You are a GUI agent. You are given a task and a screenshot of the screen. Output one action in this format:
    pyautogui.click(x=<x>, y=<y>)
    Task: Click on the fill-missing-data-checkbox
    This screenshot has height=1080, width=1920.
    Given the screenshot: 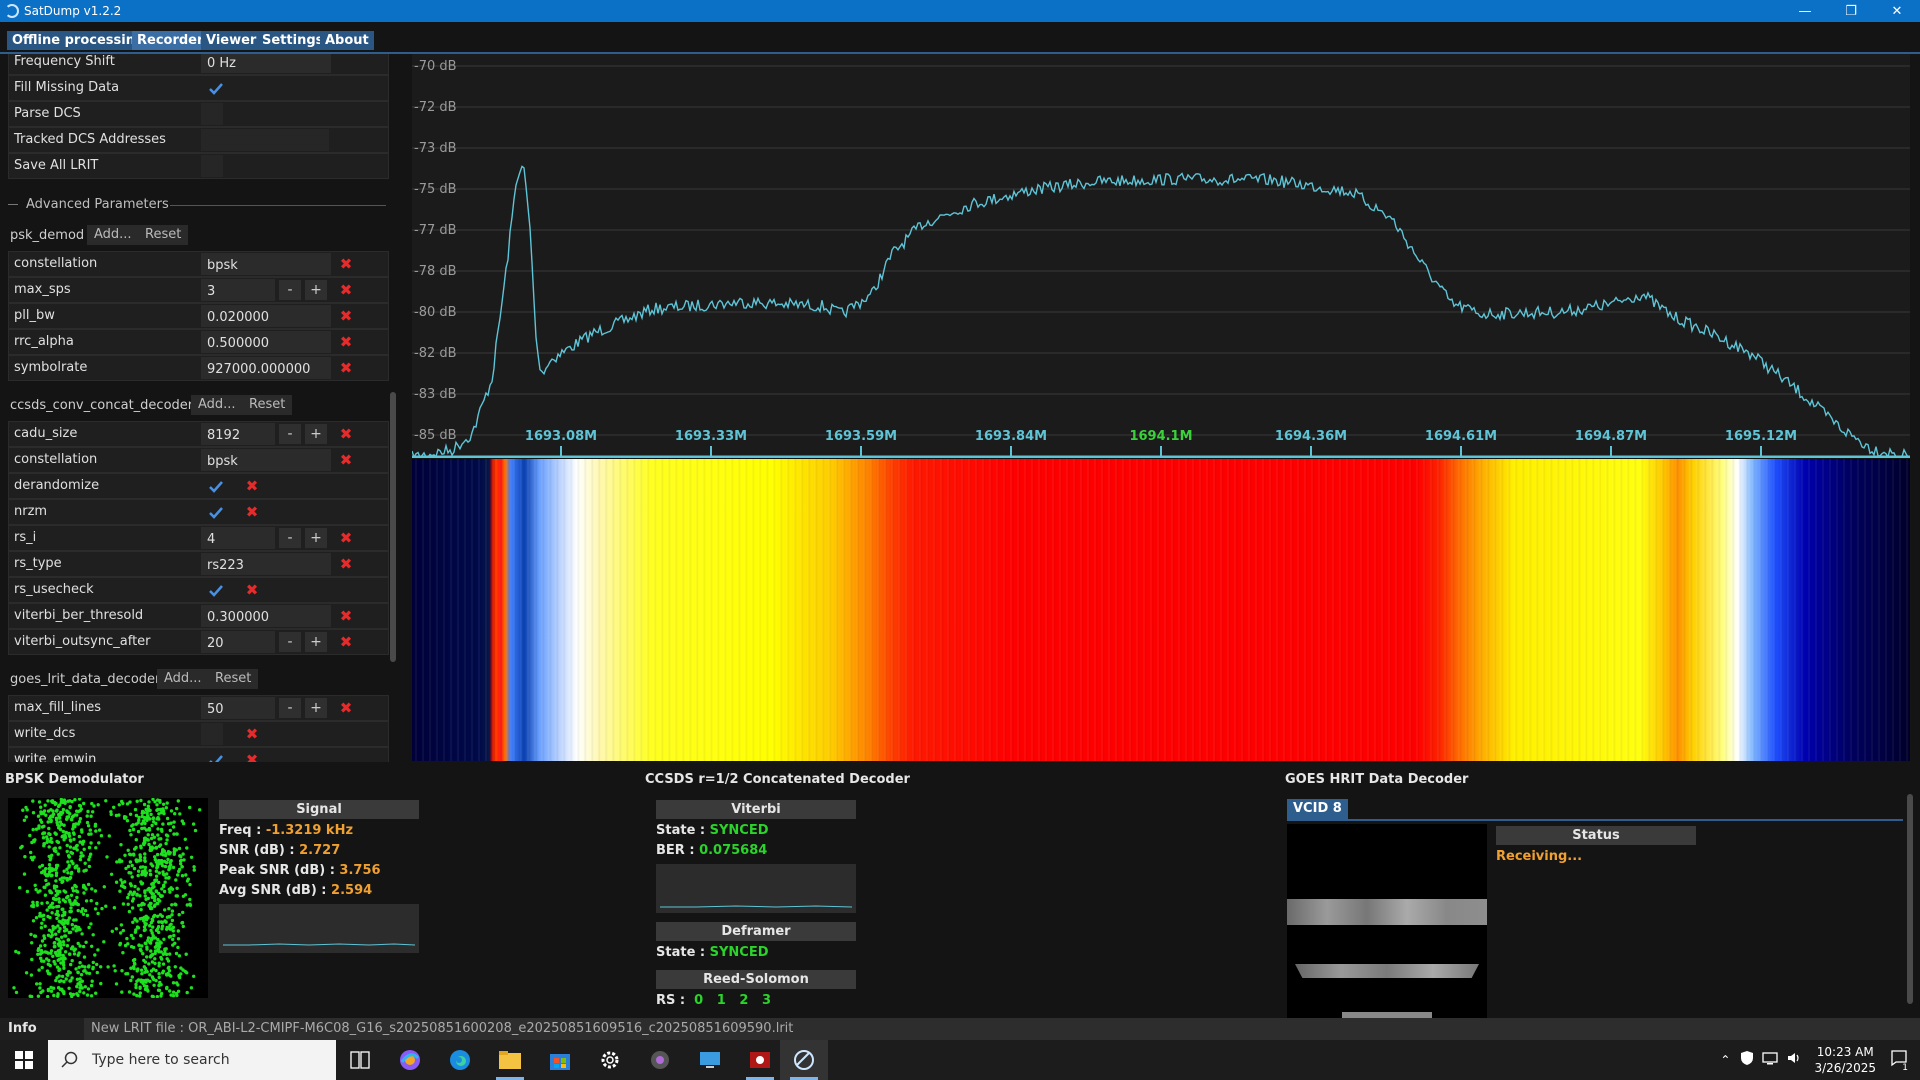 What is the action you would take?
    pyautogui.click(x=216, y=89)
    